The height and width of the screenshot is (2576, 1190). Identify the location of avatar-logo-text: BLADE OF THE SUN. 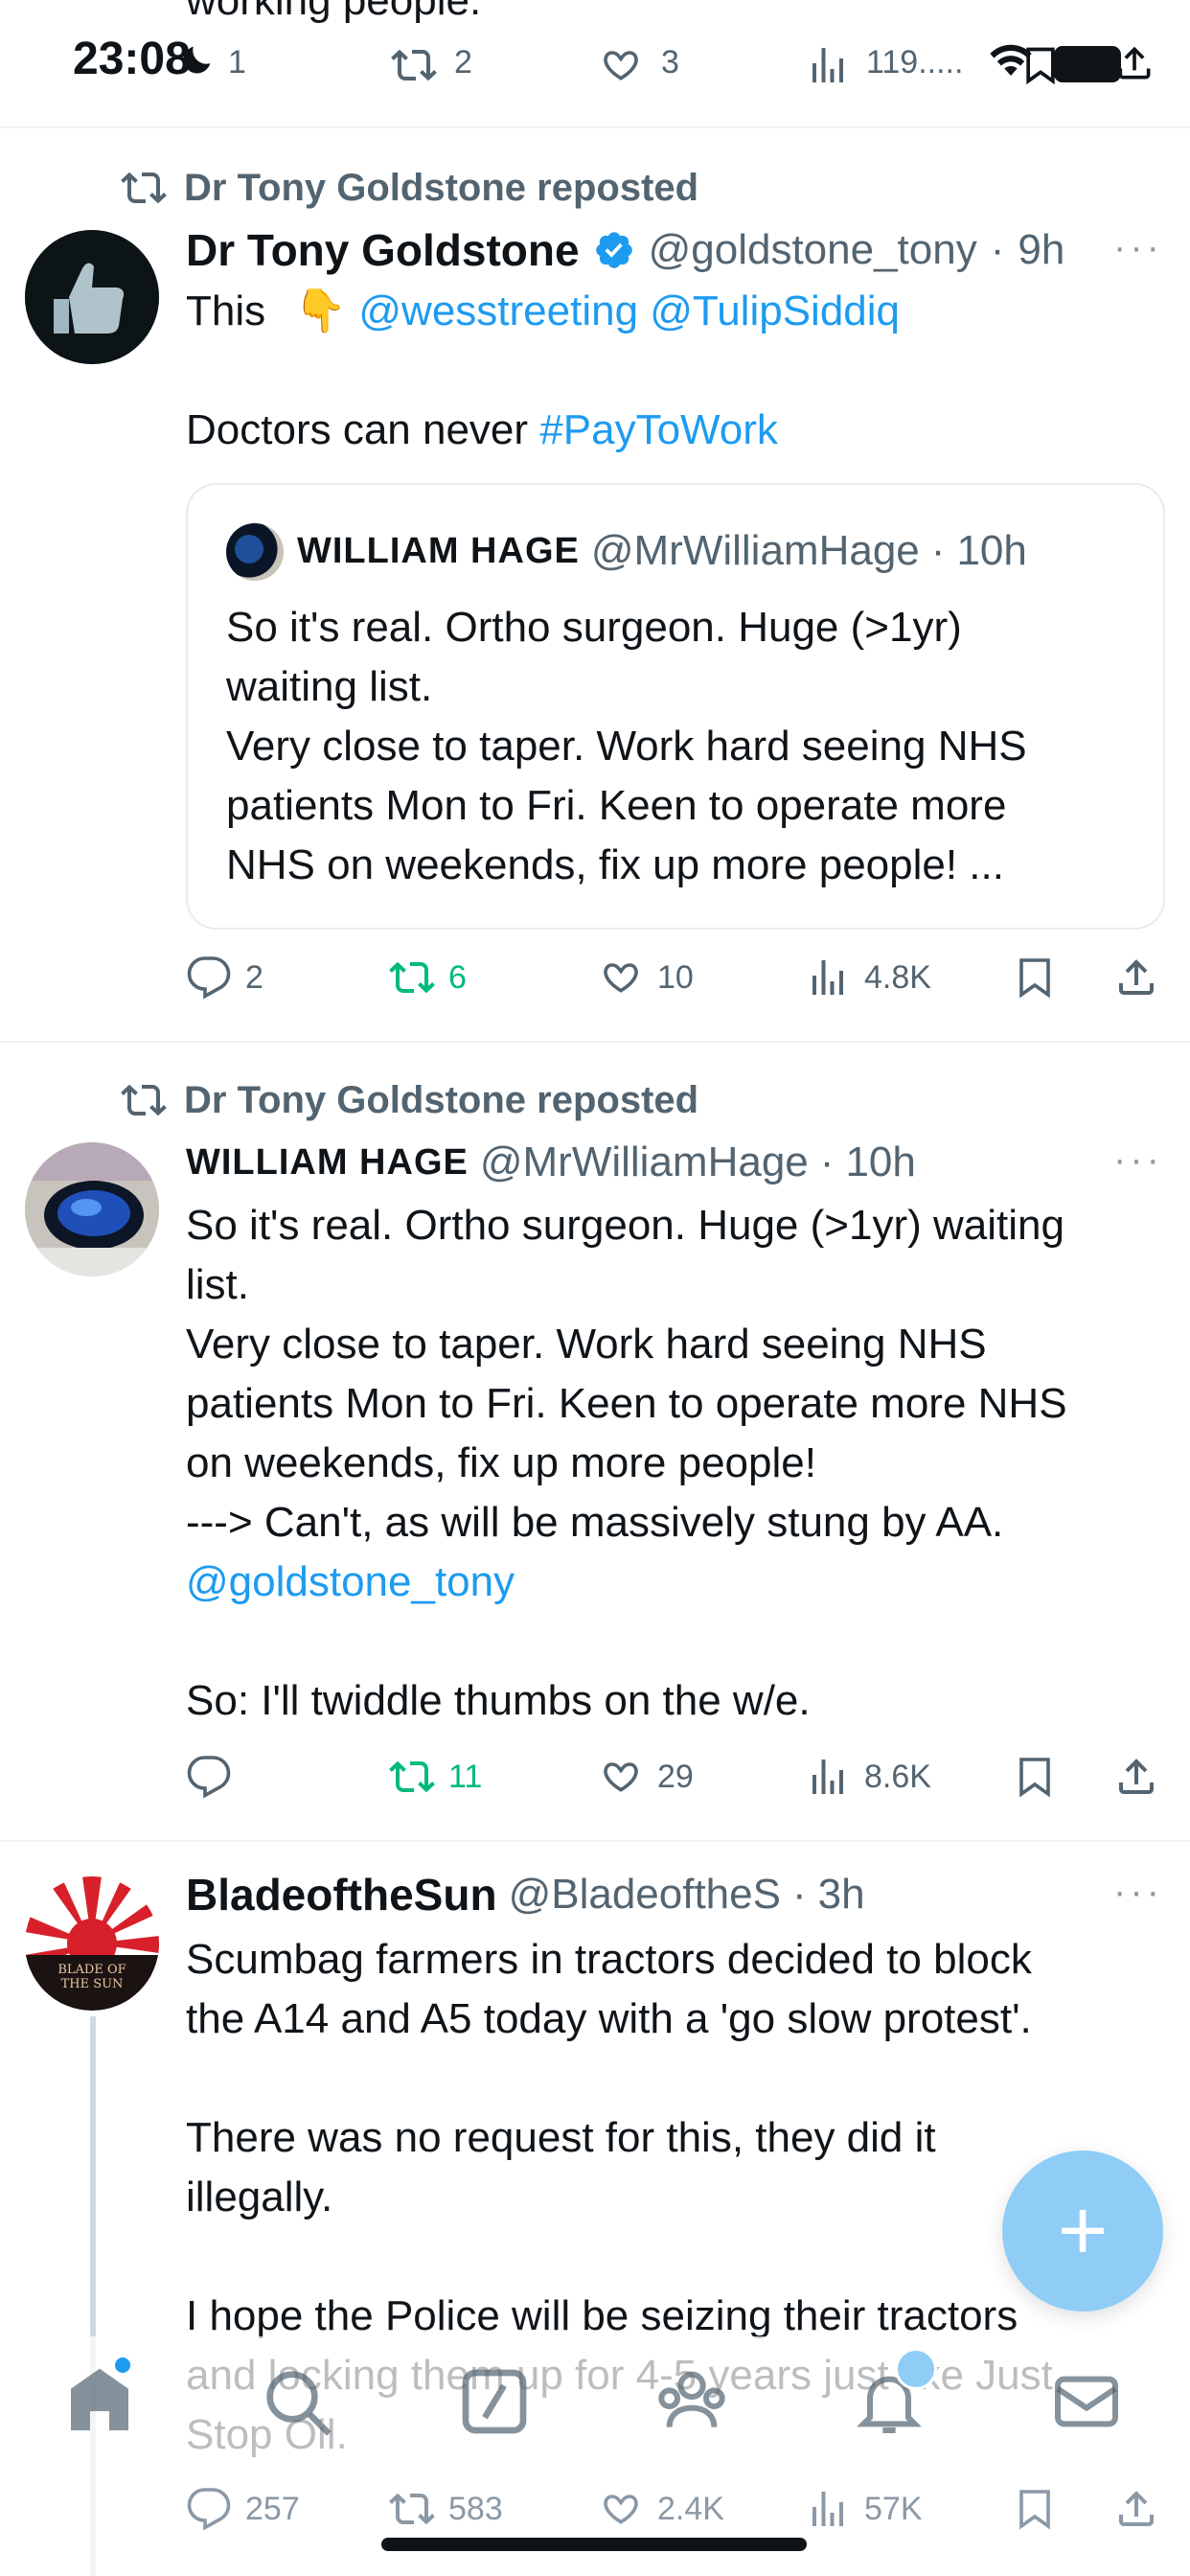
(91, 1977).